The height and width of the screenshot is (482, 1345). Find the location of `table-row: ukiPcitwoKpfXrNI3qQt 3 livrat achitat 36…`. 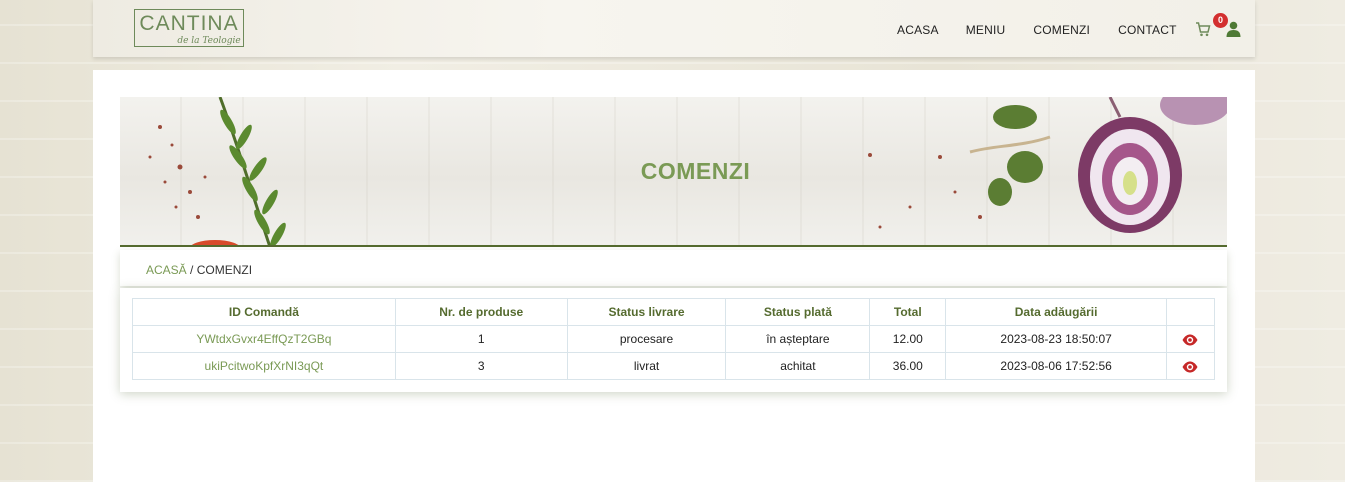

table-row: ukiPcitwoKpfXrNI3qQt 3 livrat achitat 36… is located at coordinates (674, 366).